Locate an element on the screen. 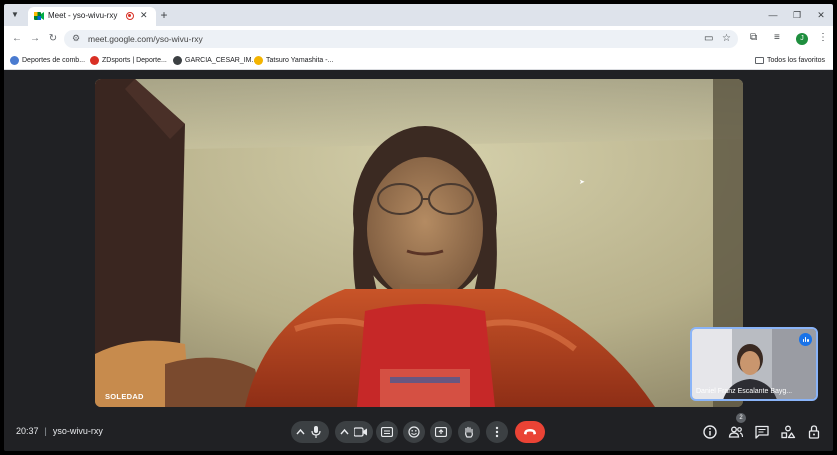 The height and width of the screenshot is (455, 837). mouse-cursor-icon: ➤ is located at coordinates (582, 182).